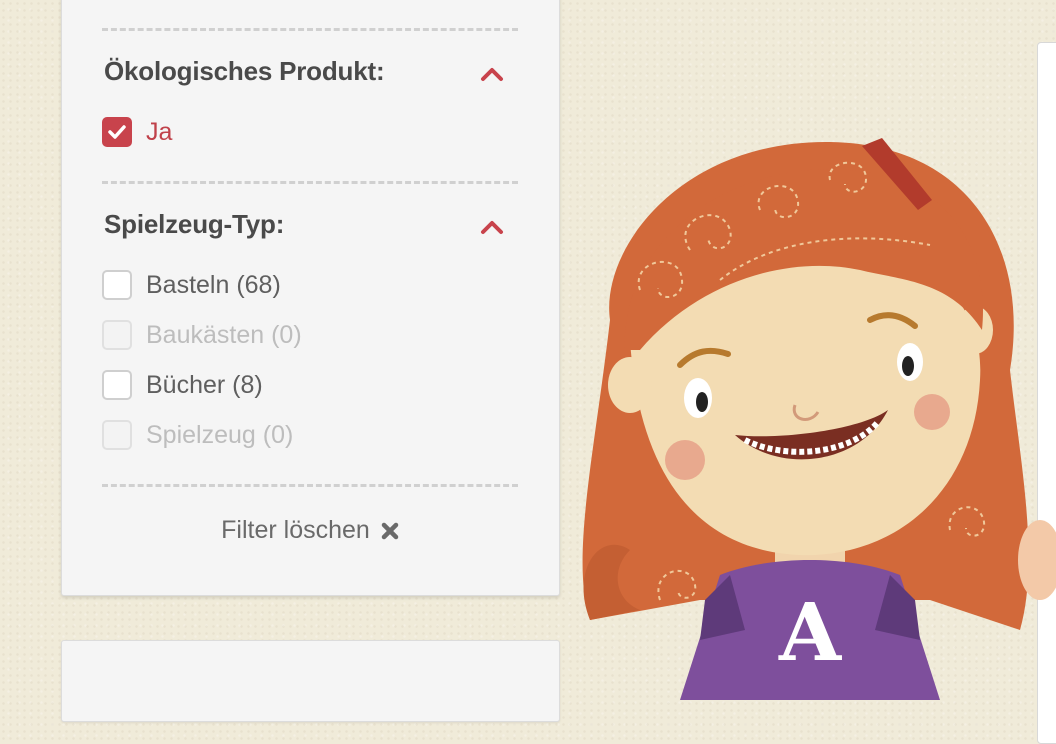 This screenshot has width=1056, height=744. I want to click on check-icon, so click(117, 132).